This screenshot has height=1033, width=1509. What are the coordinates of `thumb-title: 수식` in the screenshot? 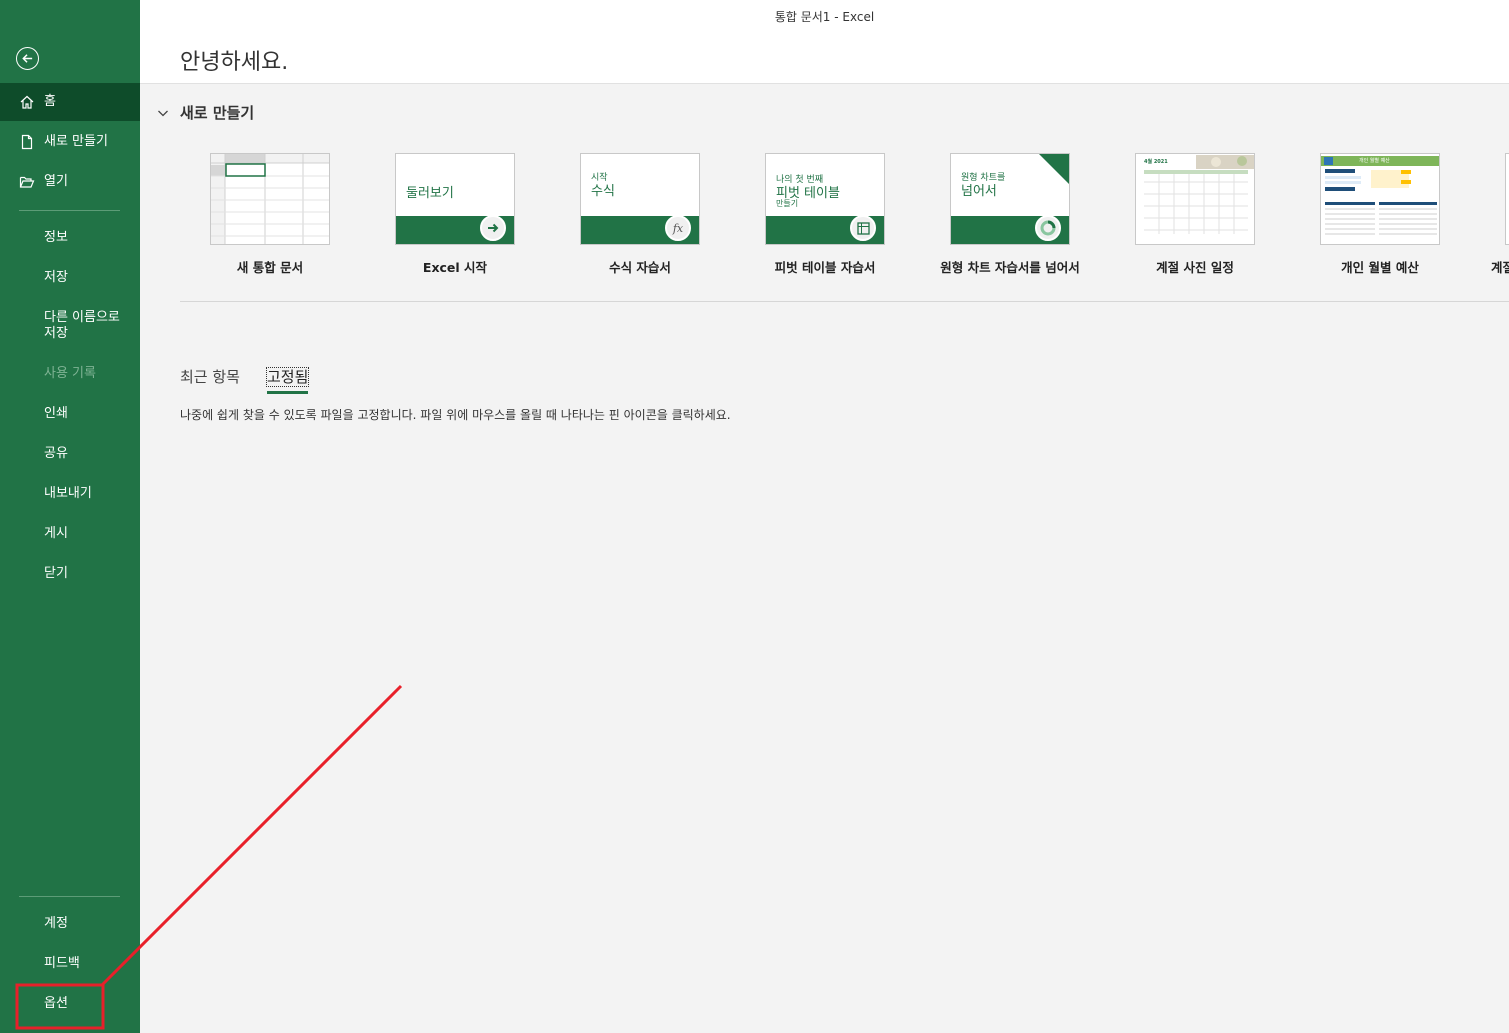 It's located at (603, 191).